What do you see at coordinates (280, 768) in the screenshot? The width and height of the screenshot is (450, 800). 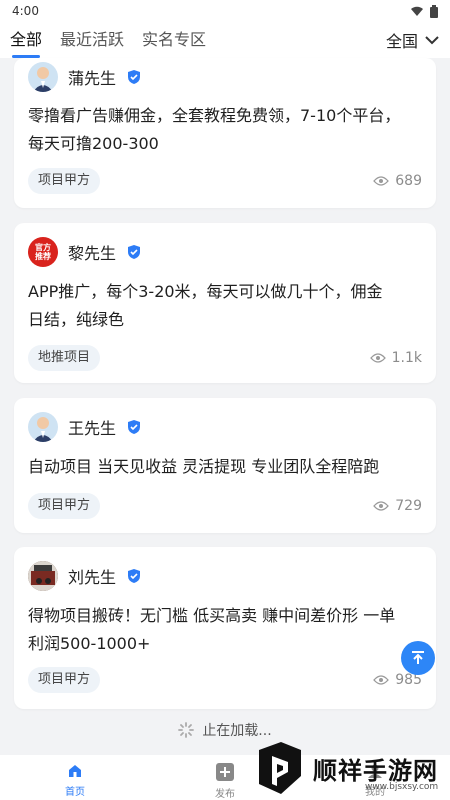 I see `watermark-logo-icon` at bounding box center [280, 768].